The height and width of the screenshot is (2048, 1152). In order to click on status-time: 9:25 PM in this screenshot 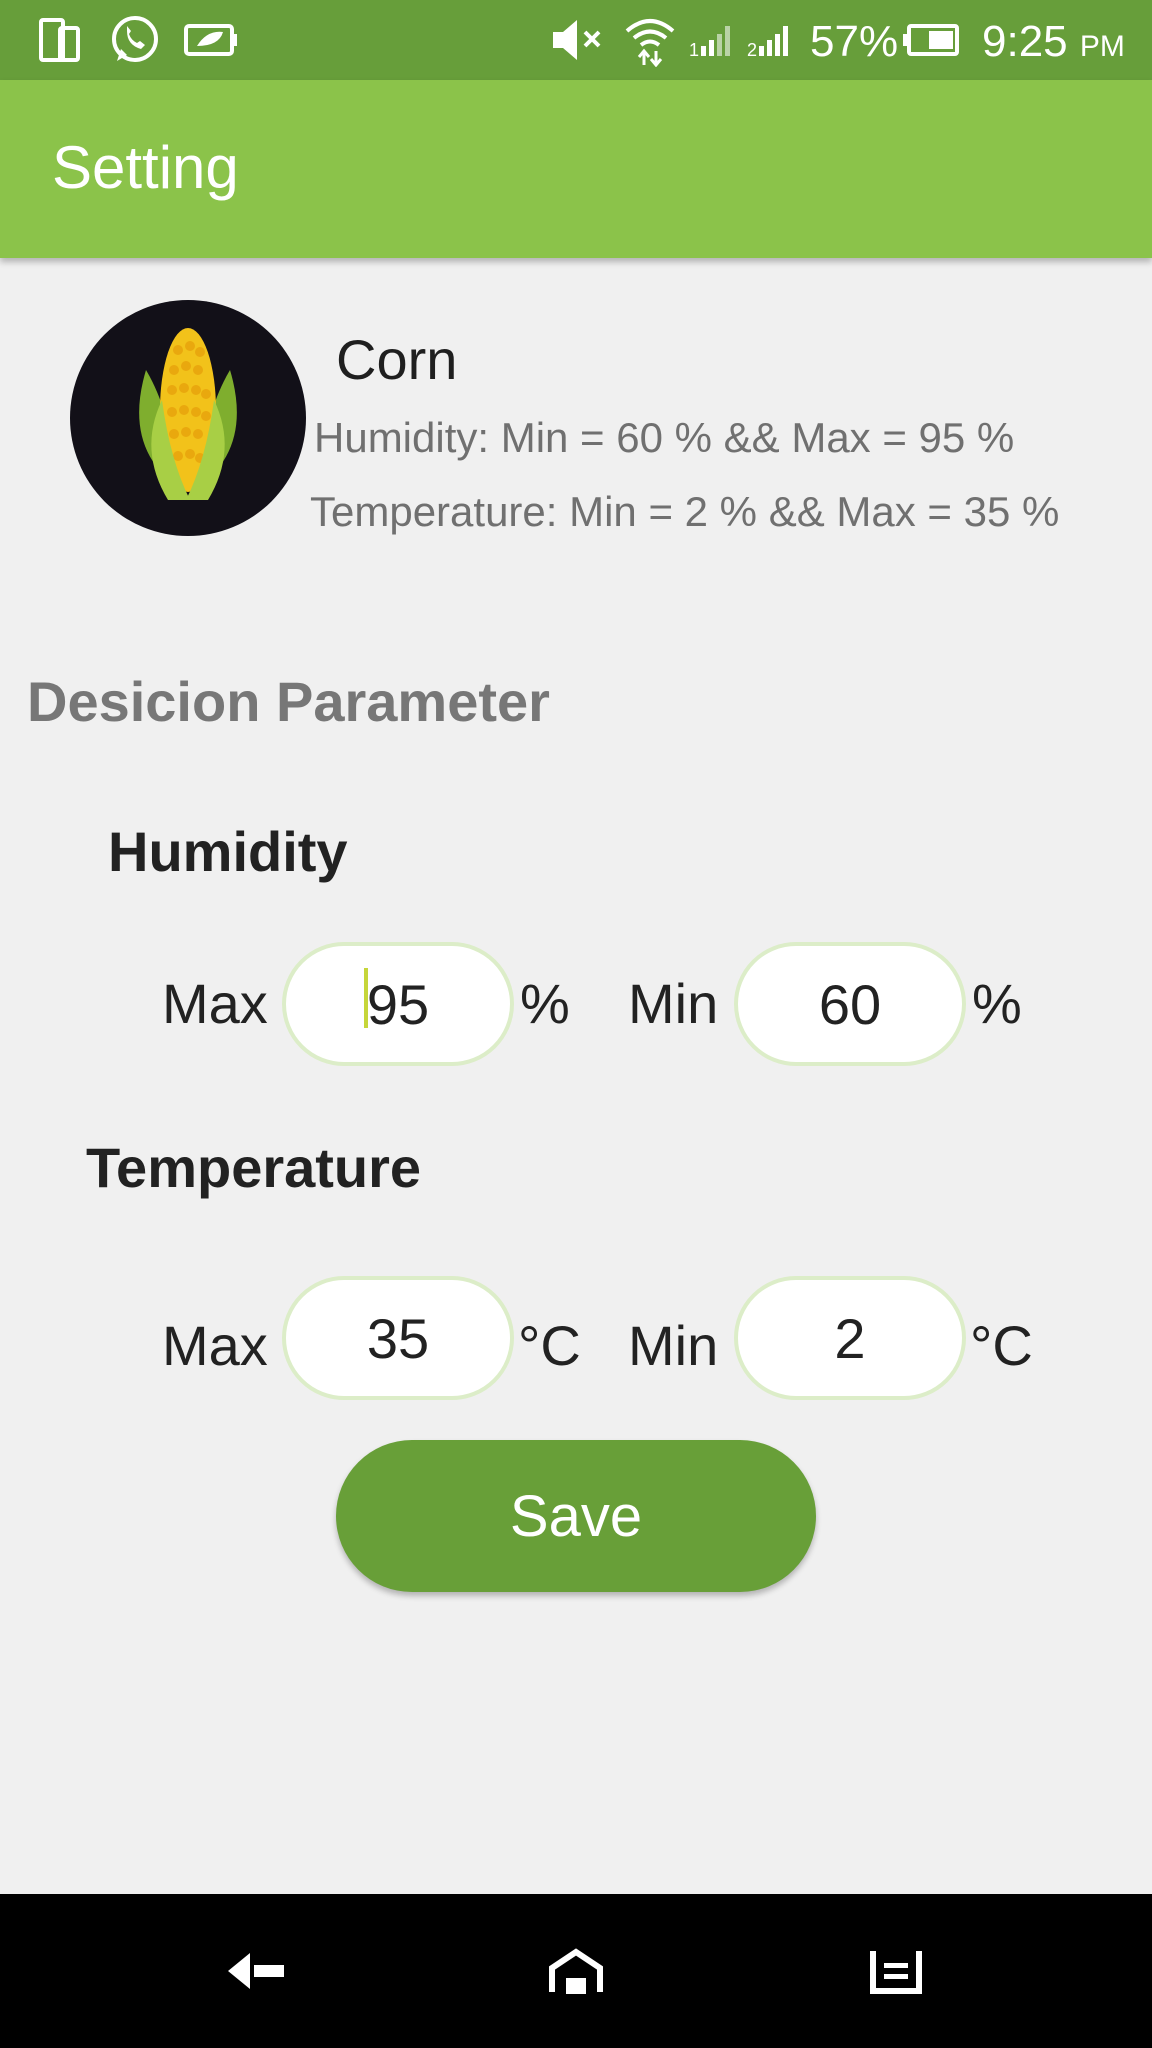, I will do `click(1053, 40)`.